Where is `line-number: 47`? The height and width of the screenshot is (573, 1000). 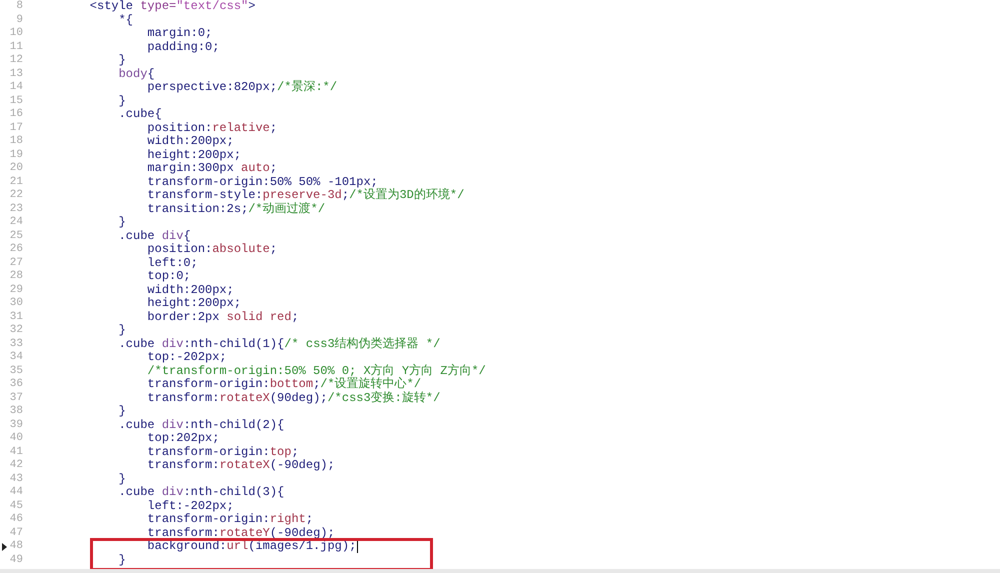 line-number: 47 is located at coordinates (16, 533).